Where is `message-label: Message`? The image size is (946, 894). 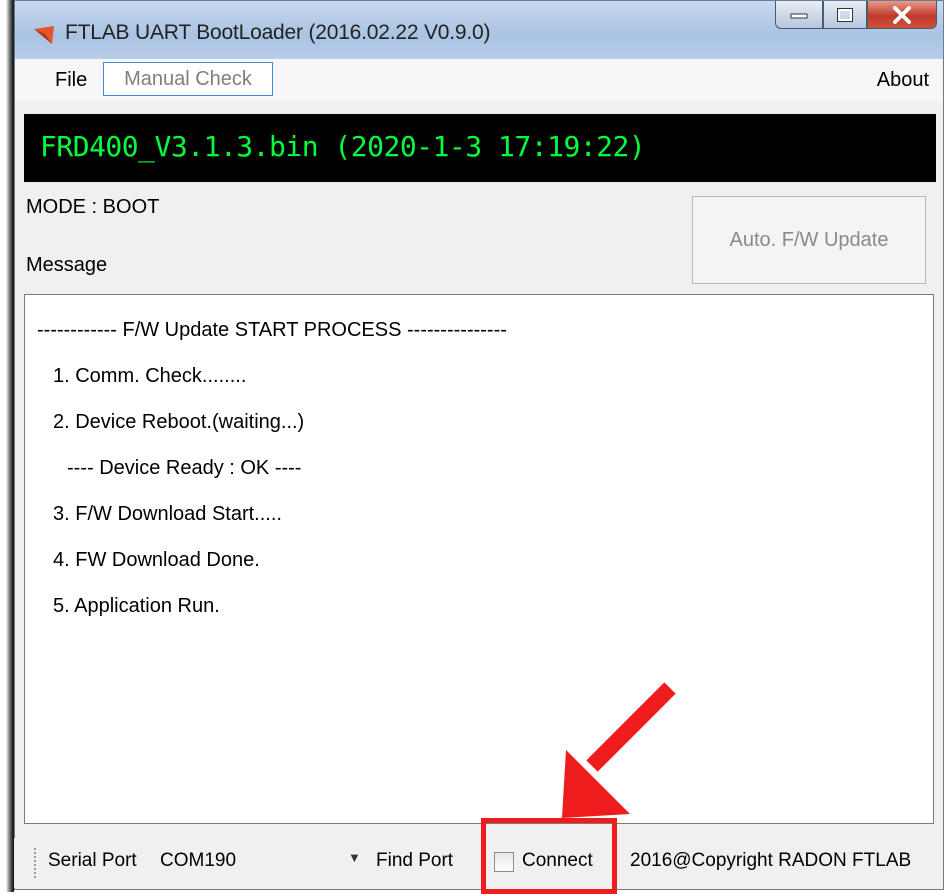 message-label: Message is located at coordinates (67, 265).